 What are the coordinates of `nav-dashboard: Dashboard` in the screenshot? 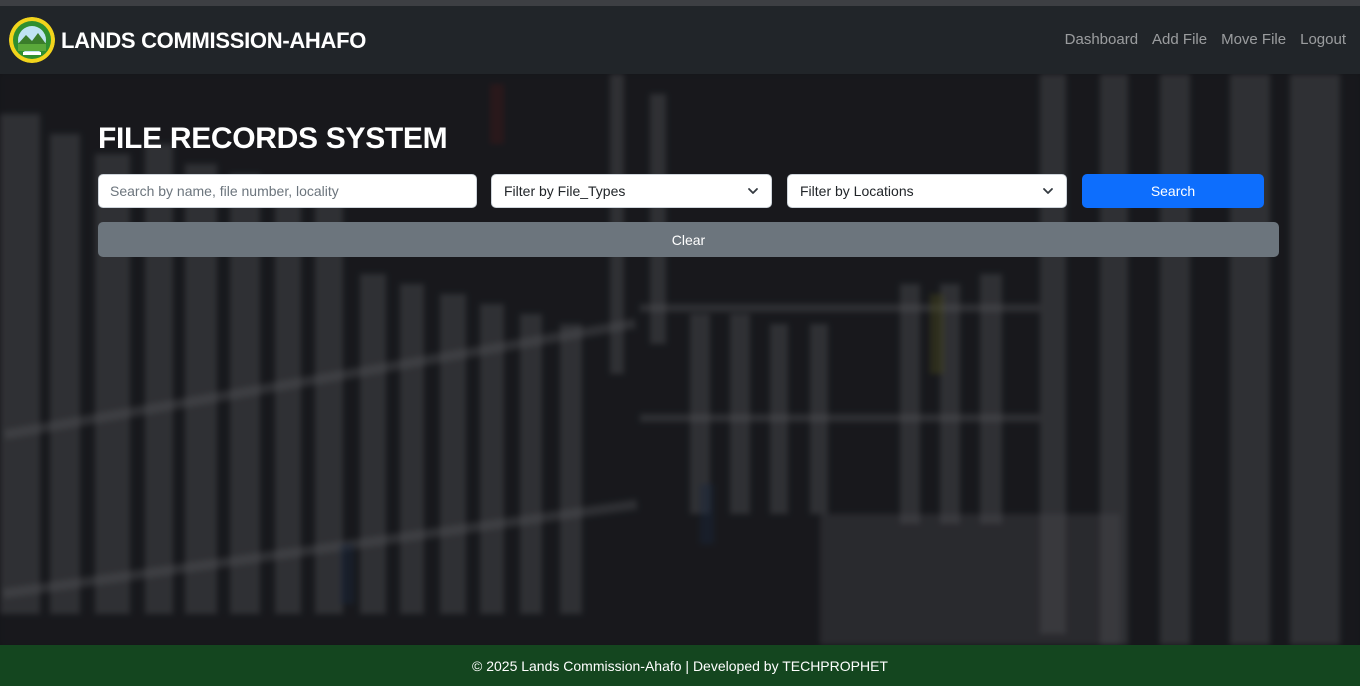 It's located at (1101, 39).